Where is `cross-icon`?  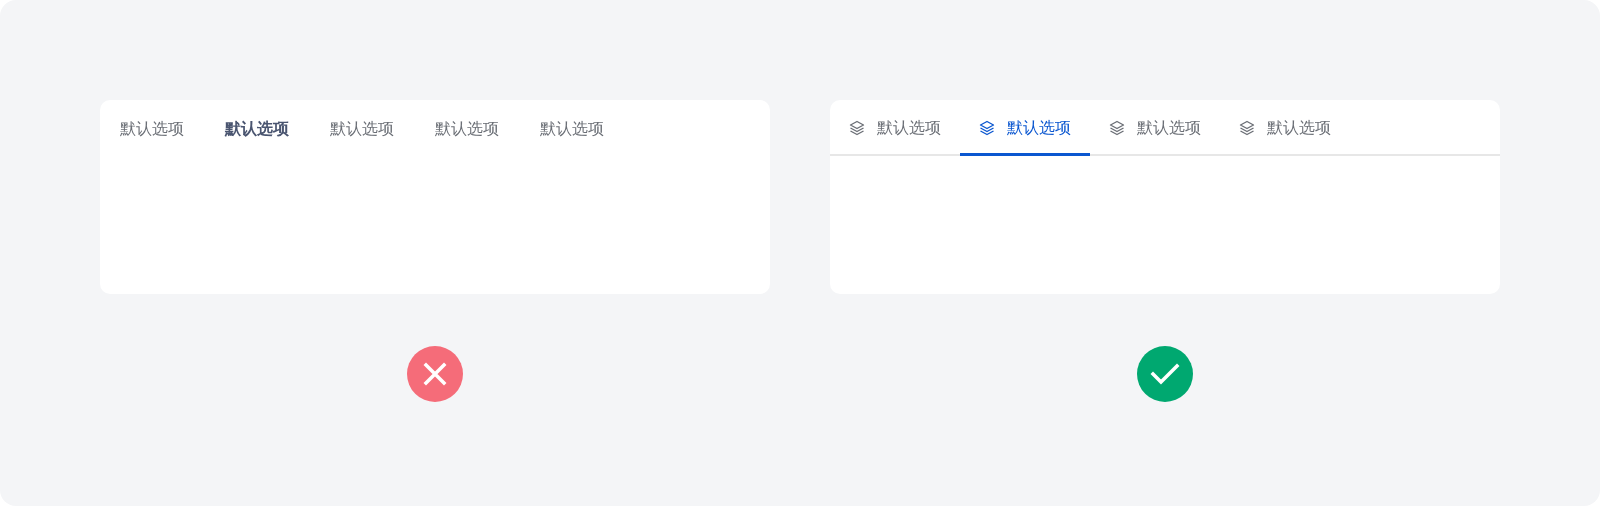
cross-icon is located at coordinates (435, 374).